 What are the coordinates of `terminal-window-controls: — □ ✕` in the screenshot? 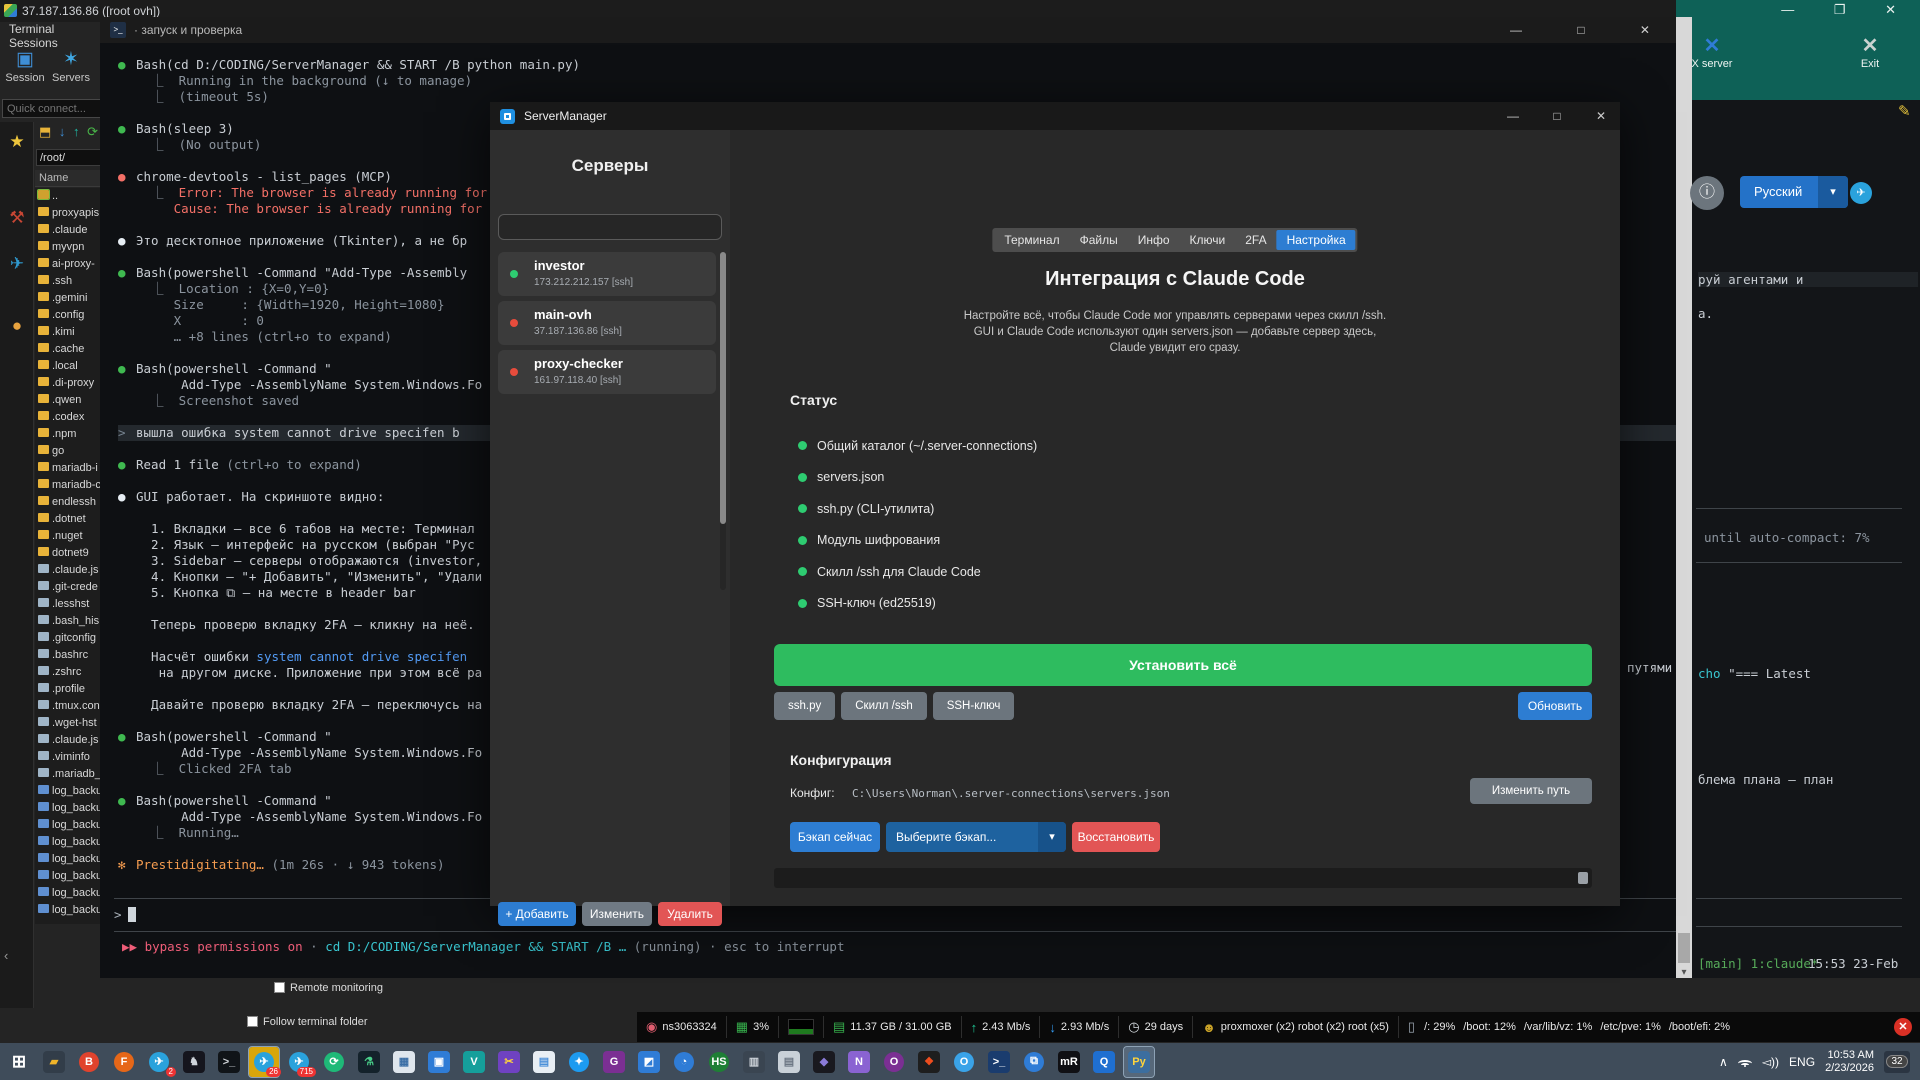 It's located at (1593, 30).